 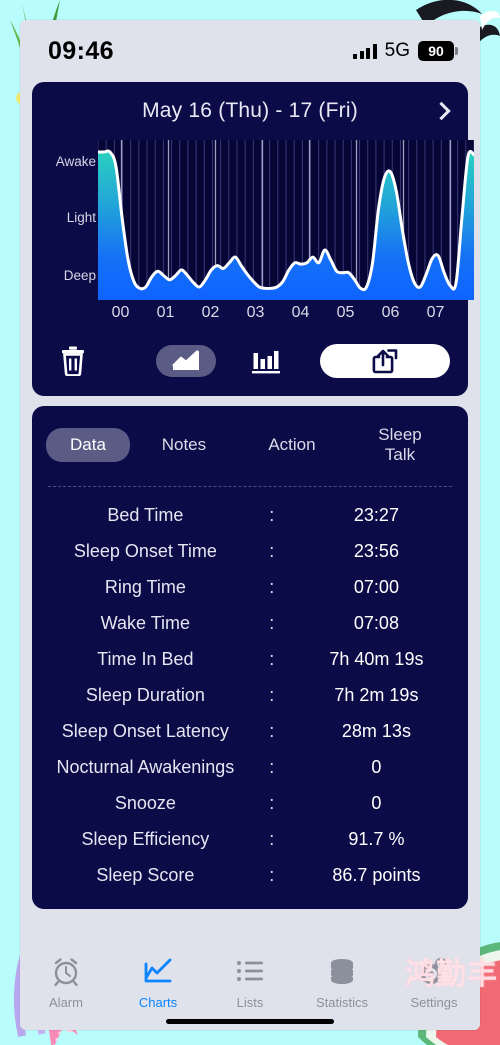 I want to click on x-tick-label-02: 02, so click(x=210, y=312).